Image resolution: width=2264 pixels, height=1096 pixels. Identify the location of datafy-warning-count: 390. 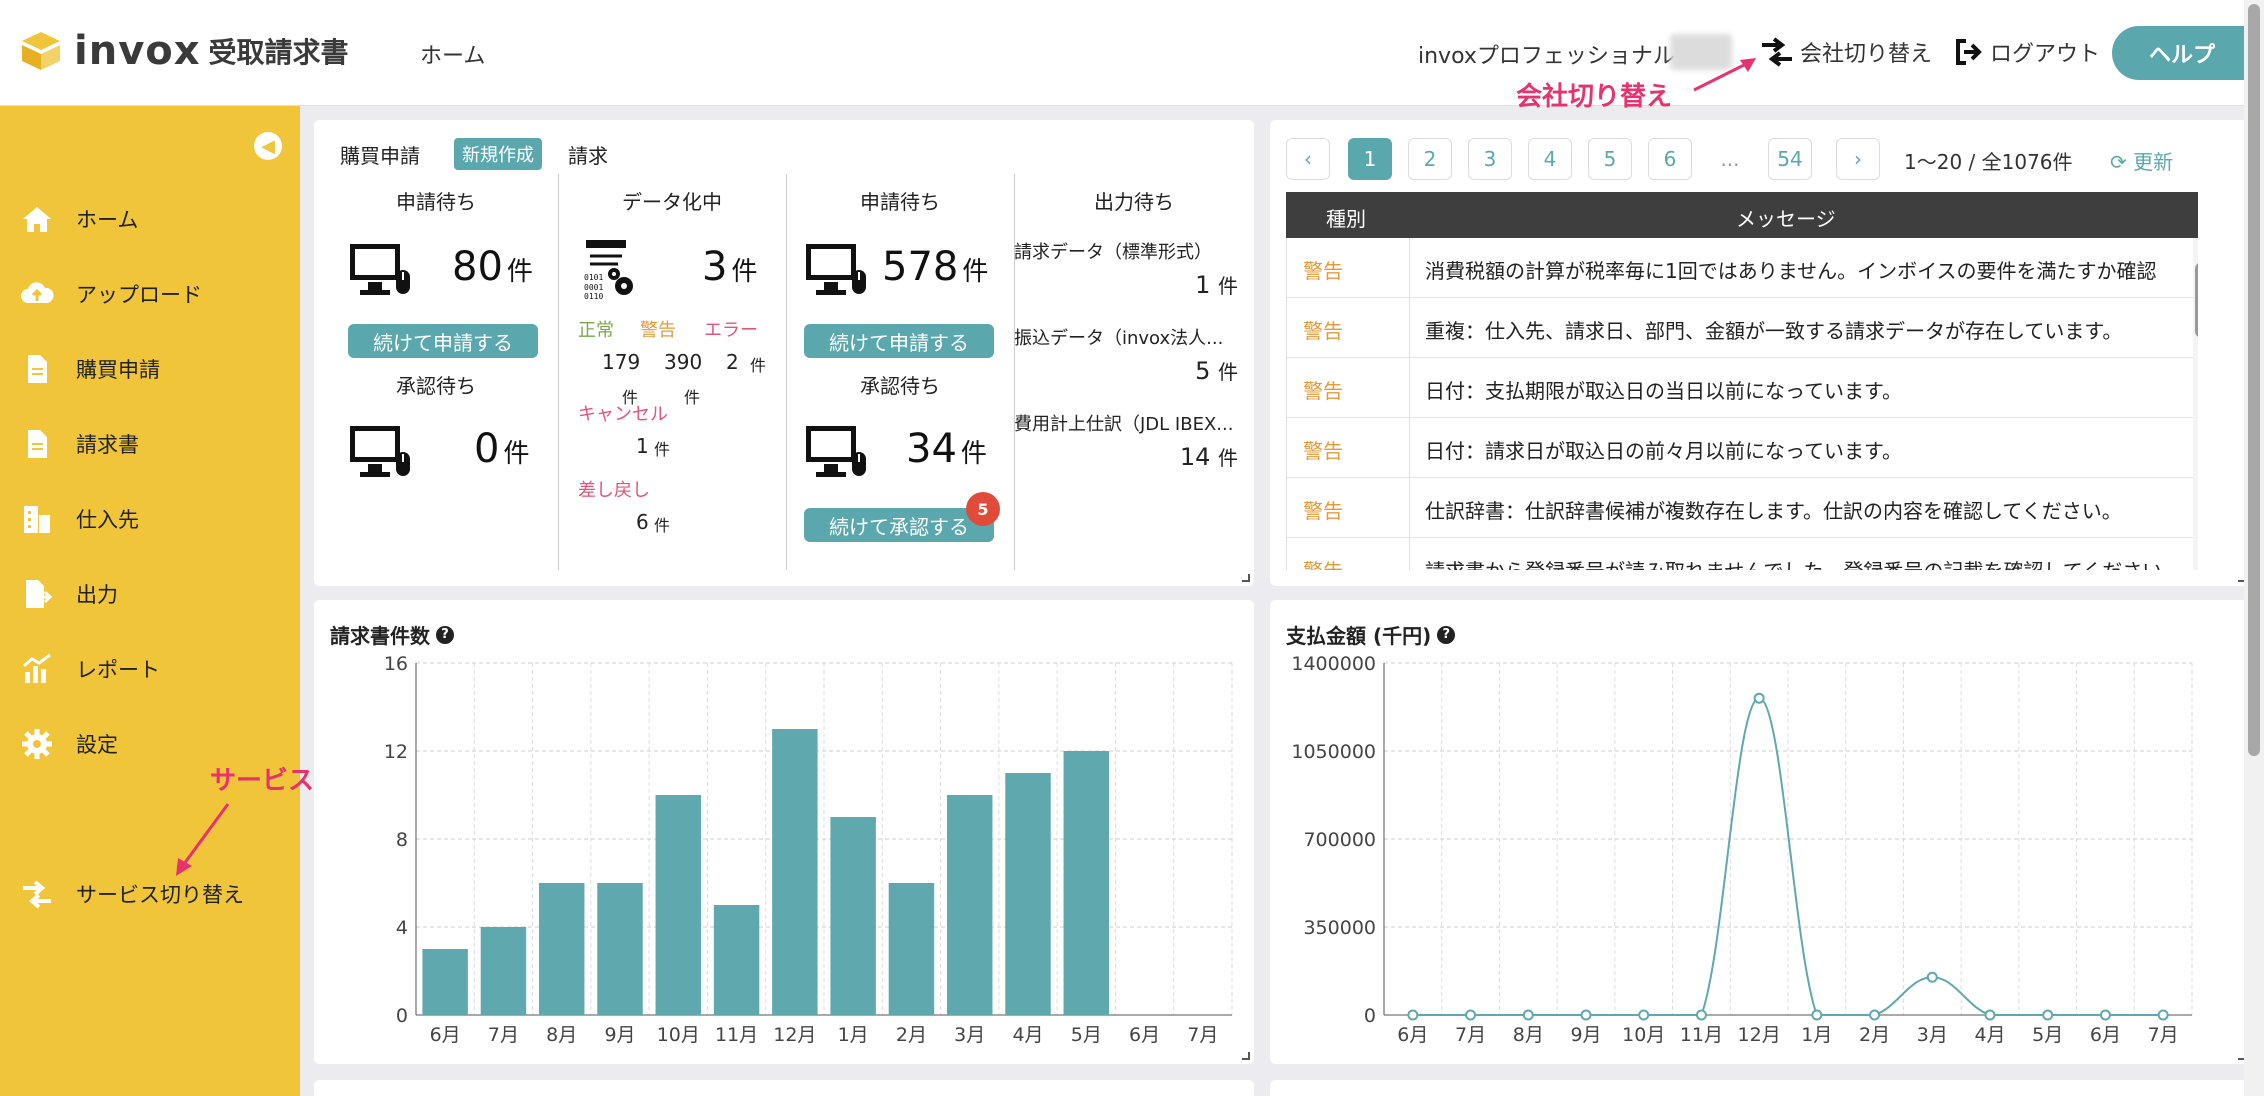
(683, 362).